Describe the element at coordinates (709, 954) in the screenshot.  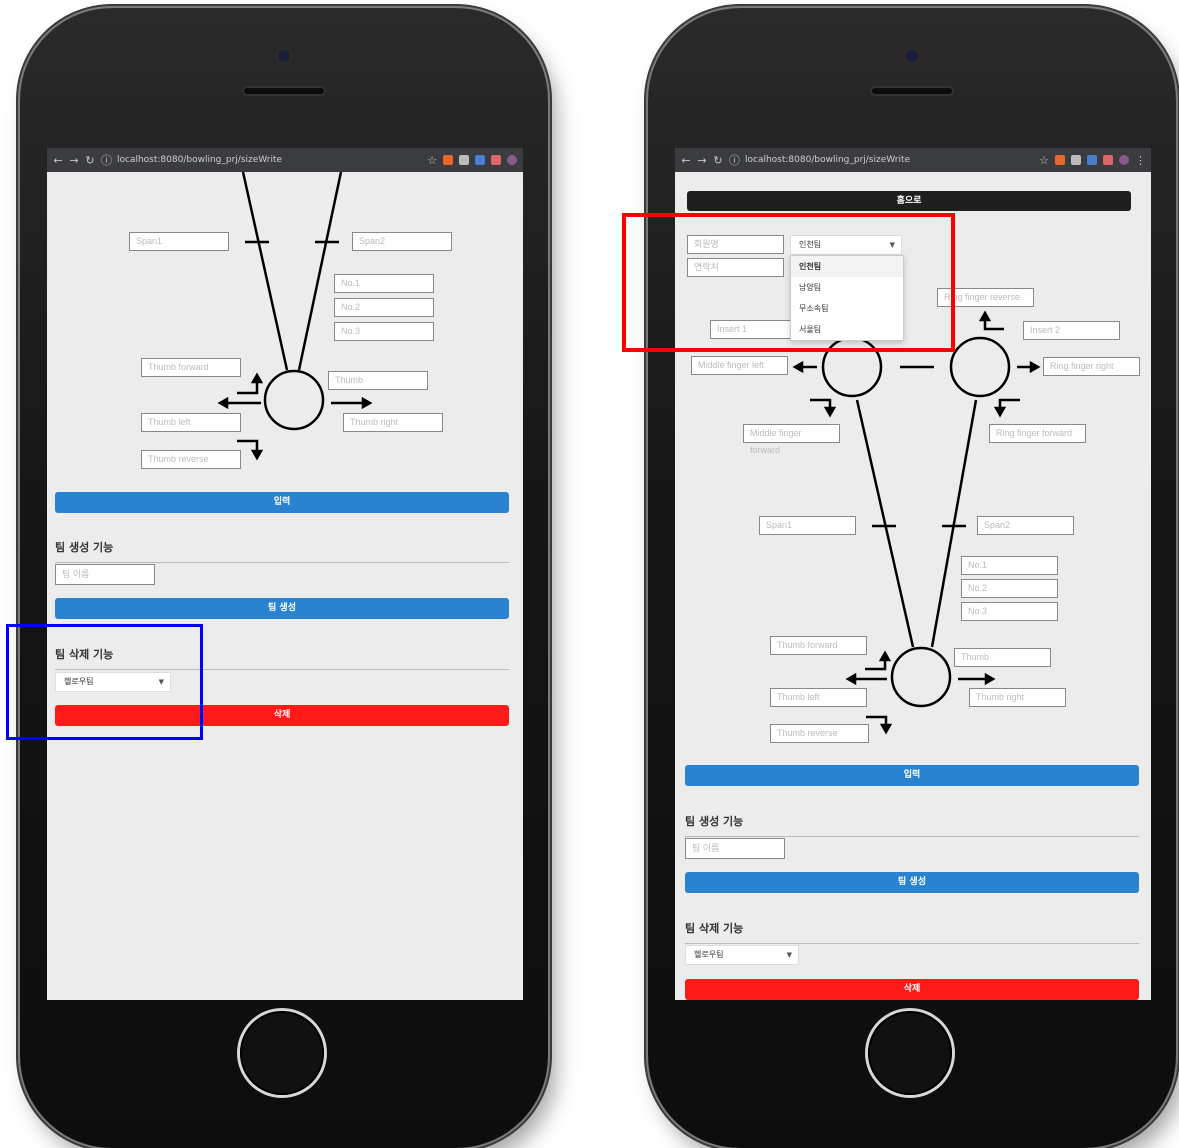
I see `select-value: 헬로우팀` at that location.